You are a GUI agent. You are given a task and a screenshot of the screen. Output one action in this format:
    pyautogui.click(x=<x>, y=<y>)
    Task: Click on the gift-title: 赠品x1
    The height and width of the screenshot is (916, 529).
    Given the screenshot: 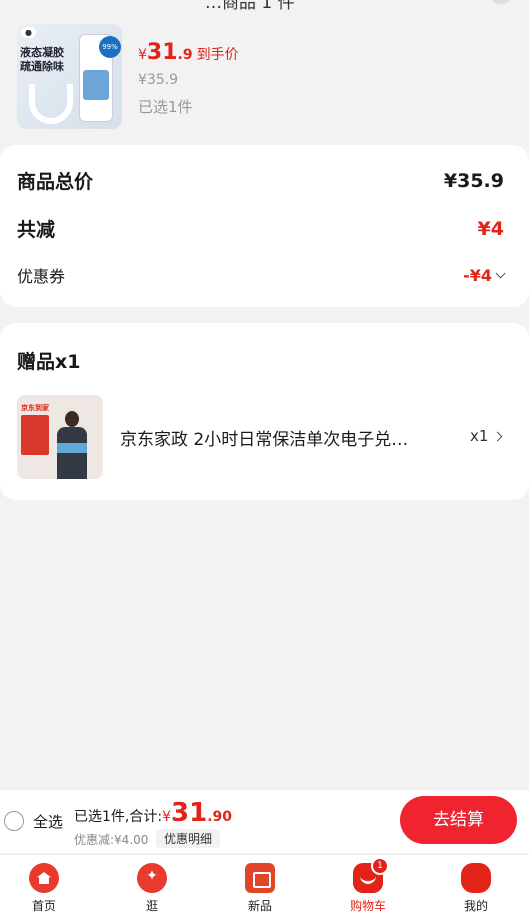 What is the action you would take?
    pyautogui.click(x=49, y=362)
    